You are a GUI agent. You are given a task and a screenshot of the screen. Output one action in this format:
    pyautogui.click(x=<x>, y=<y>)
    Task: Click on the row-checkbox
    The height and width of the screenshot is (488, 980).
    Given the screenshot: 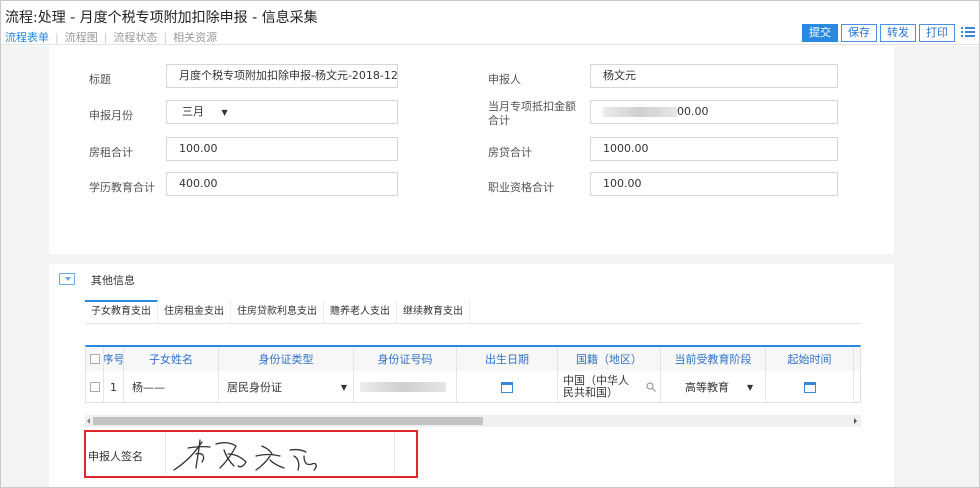 What is the action you would take?
    pyautogui.click(x=95, y=386)
    